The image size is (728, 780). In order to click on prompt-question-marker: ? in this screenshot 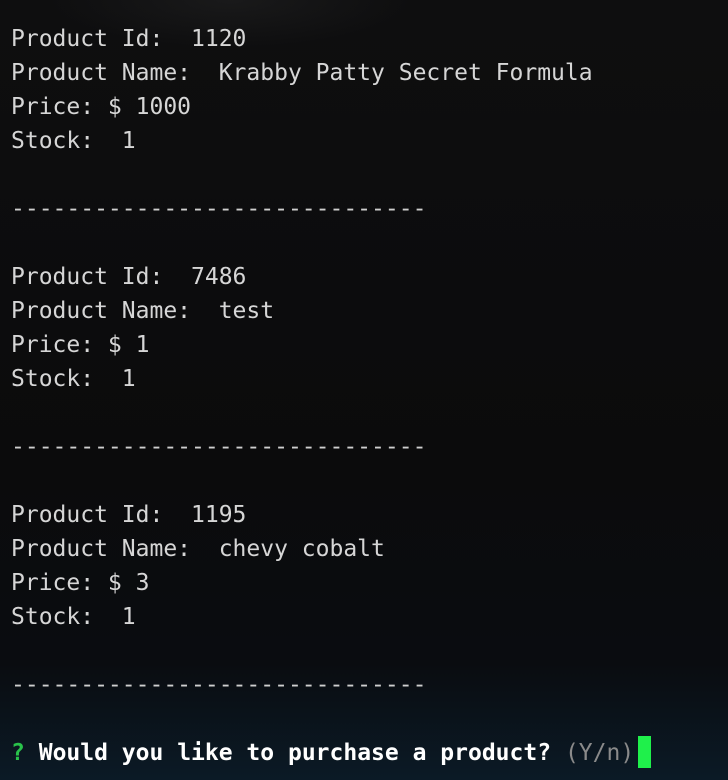, I will do `click(18, 753)`.